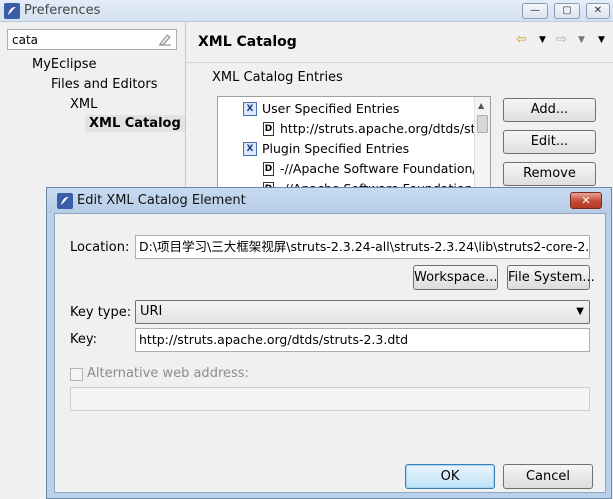 The width and height of the screenshot is (613, 499). What do you see at coordinates (64, 64) in the screenshot?
I see `tree-item-myeclipse: MyEclipse` at bounding box center [64, 64].